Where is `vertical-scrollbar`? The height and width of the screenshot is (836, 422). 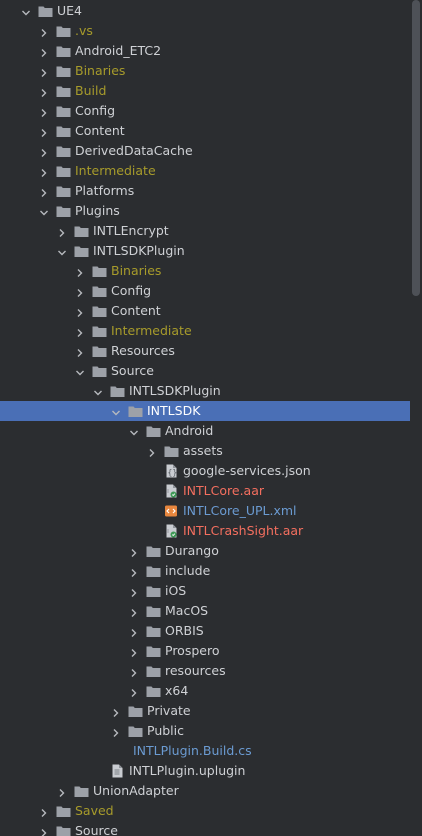
vertical-scrollbar is located at coordinates (416, 148).